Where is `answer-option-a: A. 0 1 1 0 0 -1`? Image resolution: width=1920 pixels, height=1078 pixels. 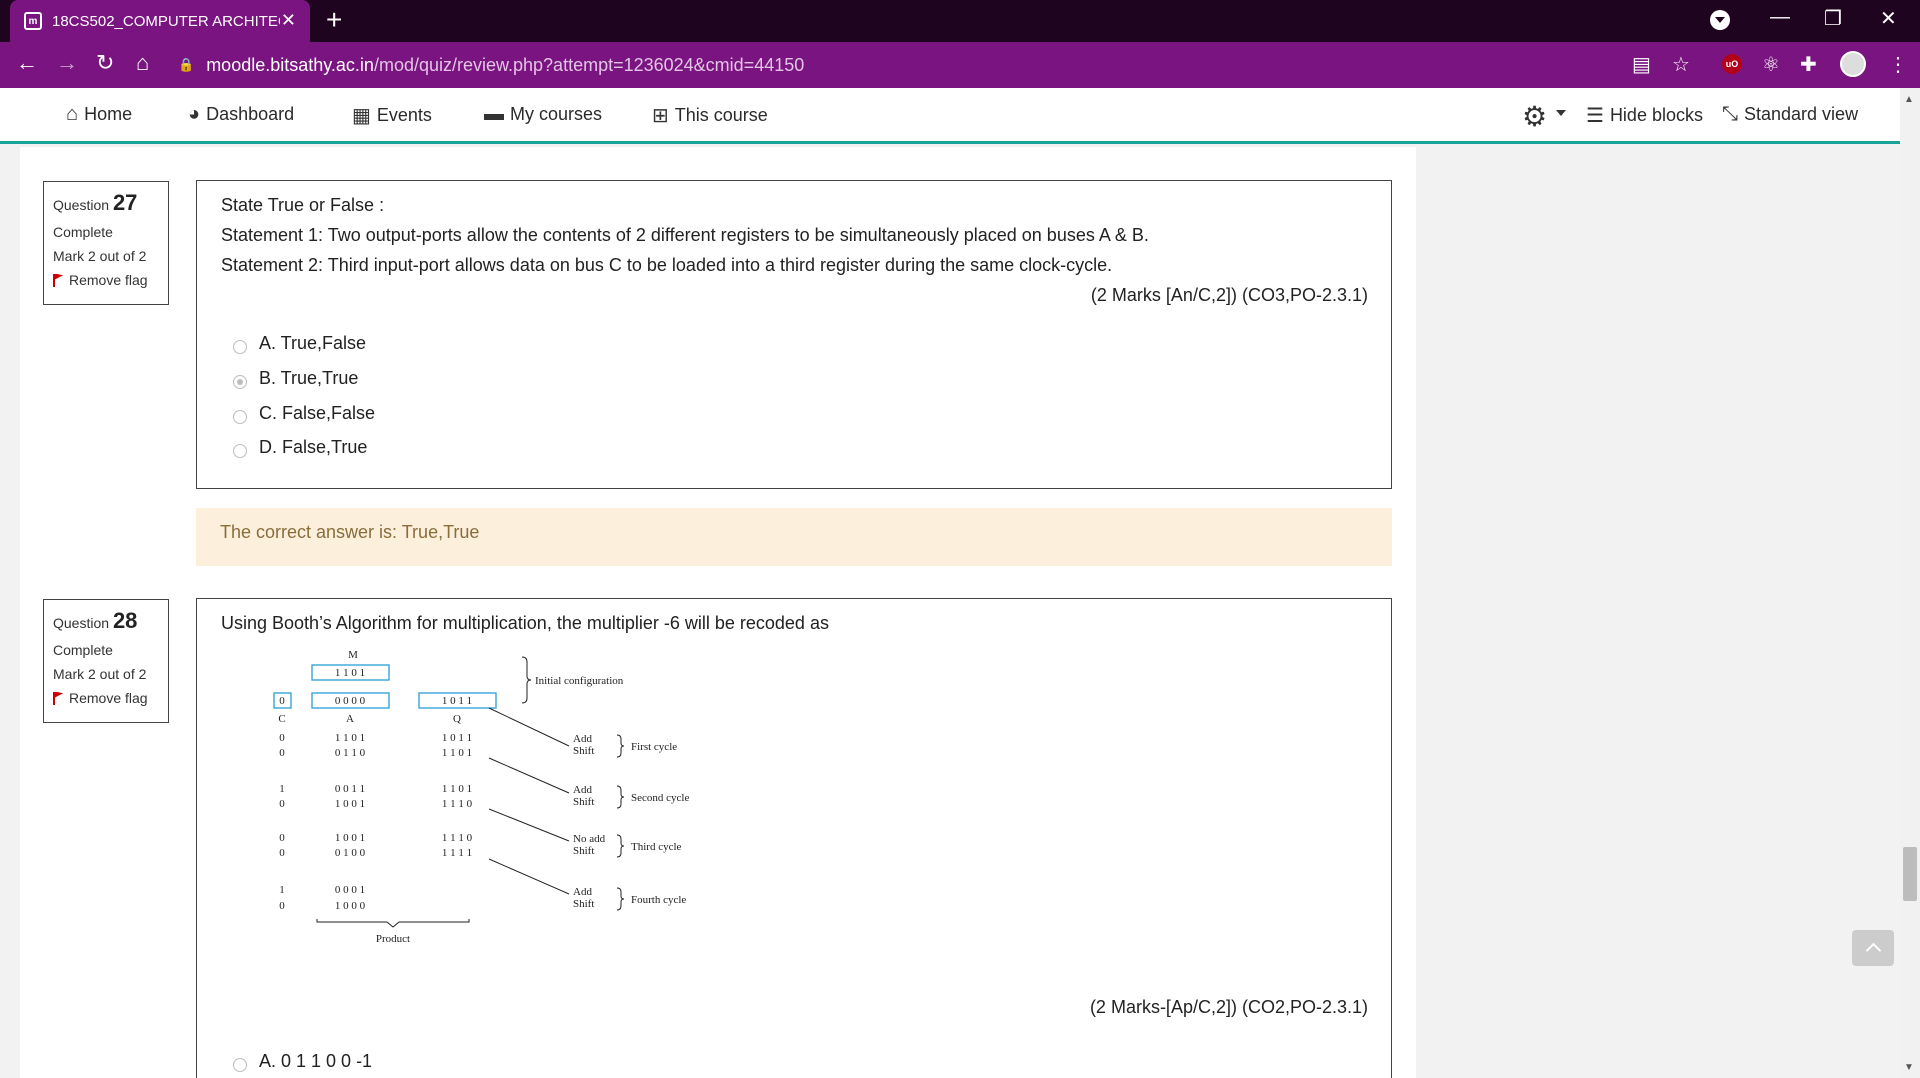 answer-option-a: A. 0 1 1 0 0 -1 is located at coordinates (302, 1061).